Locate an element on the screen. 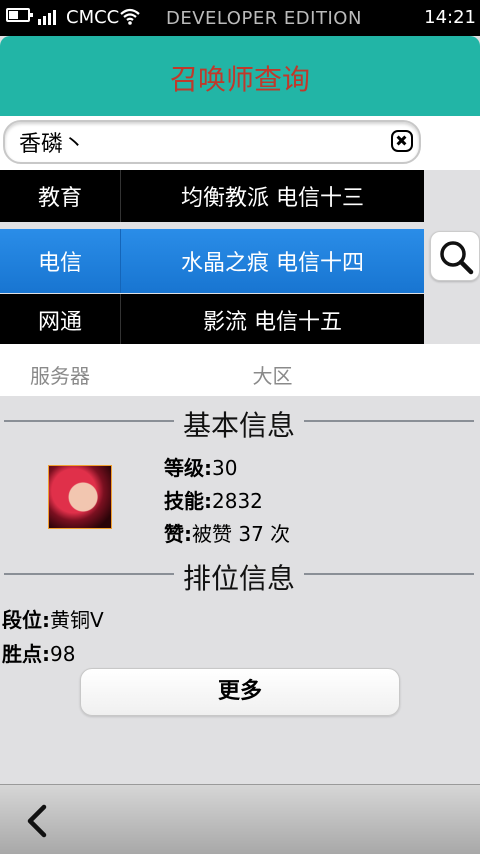 The image size is (480, 854). picker-captions: 服务器 大区 is located at coordinates (240, 370).